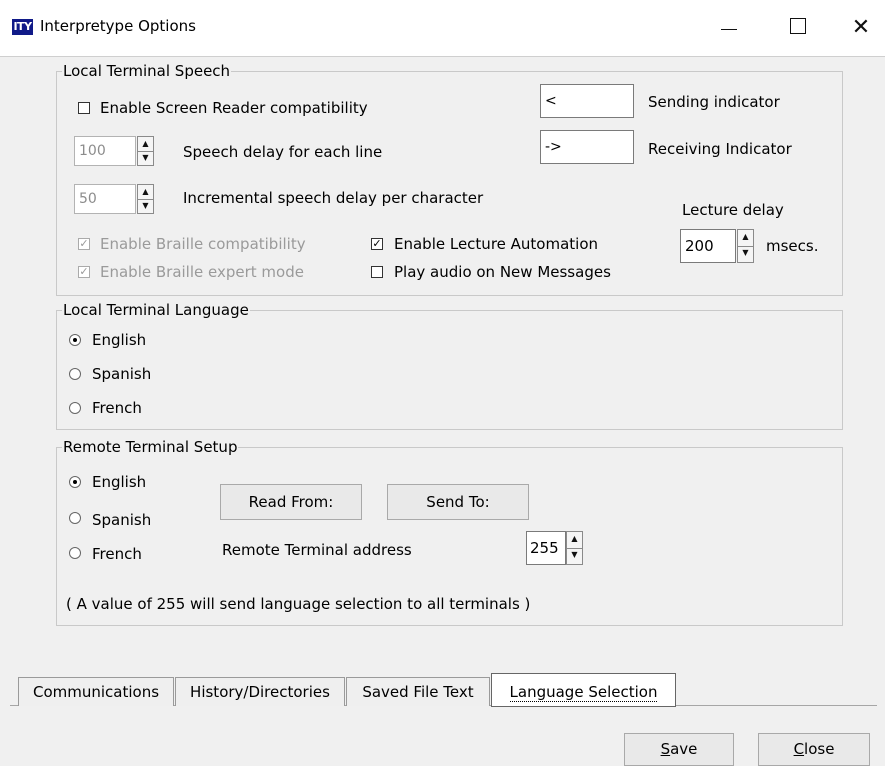  What do you see at coordinates (733, 210) in the screenshot?
I see `lecture-delay-label: Lecture delay` at bounding box center [733, 210].